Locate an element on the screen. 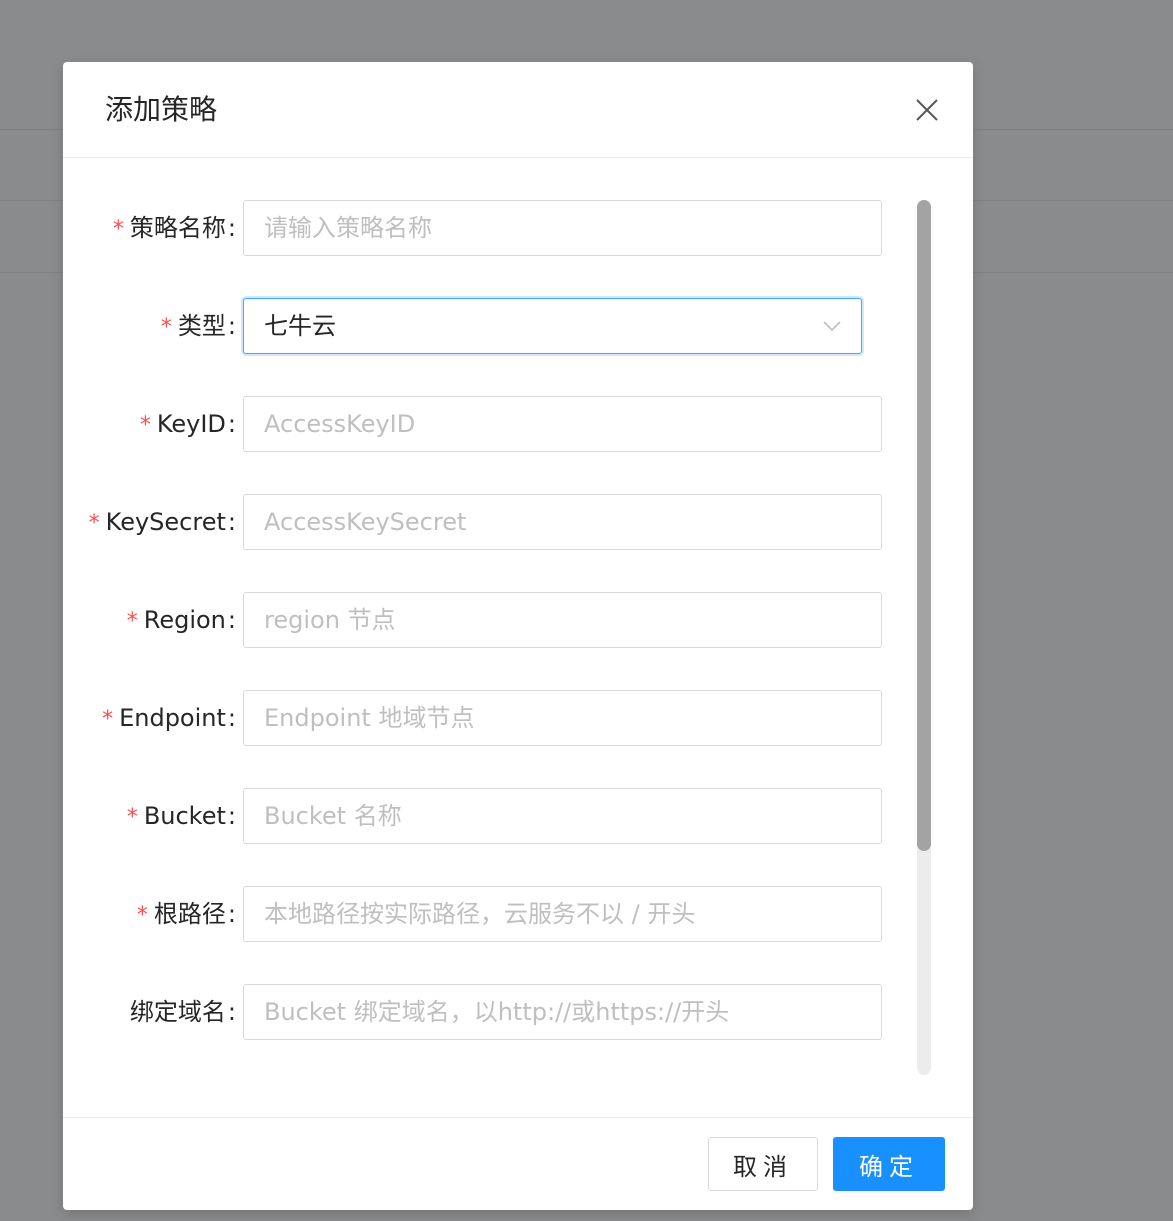  scrollbar is located at coordinates (924, 637).